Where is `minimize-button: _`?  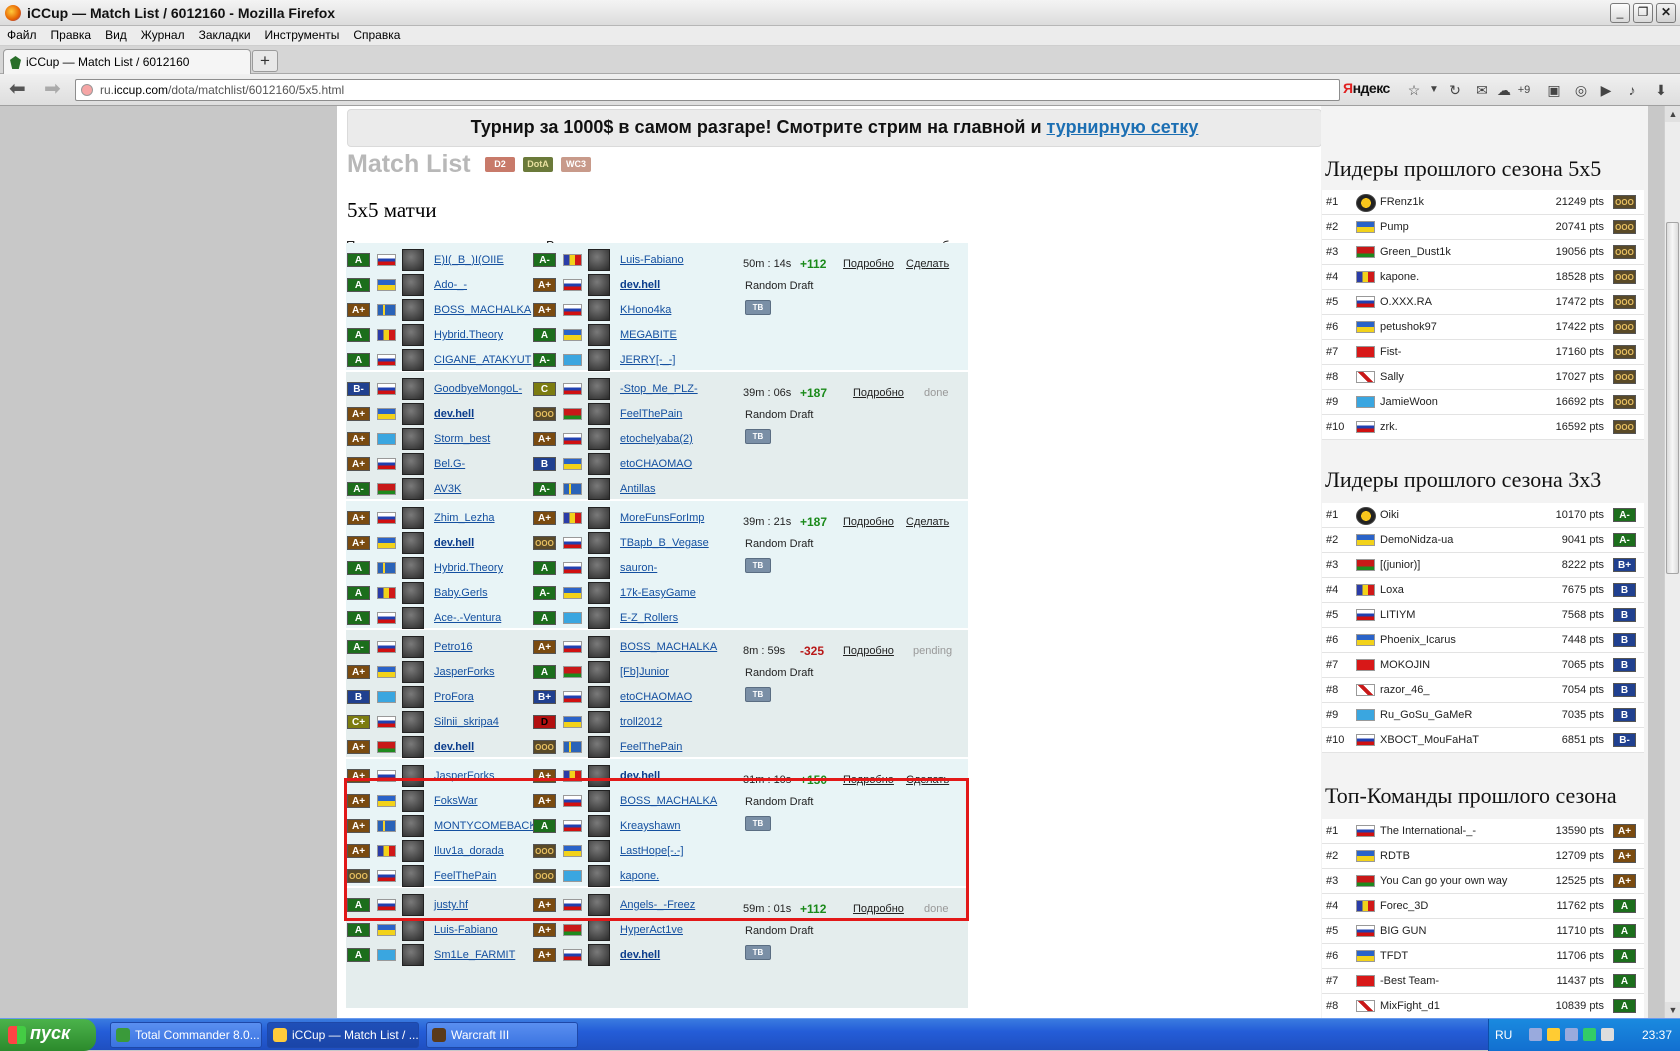
minimize-button: _ is located at coordinates (1620, 13).